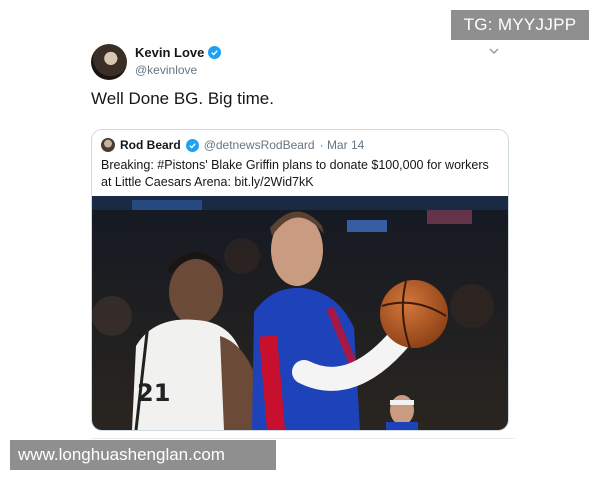 The height and width of the screenshot is (480, 600). I want to click on quoted-author-name: Rod Beard, so click(150, 145).